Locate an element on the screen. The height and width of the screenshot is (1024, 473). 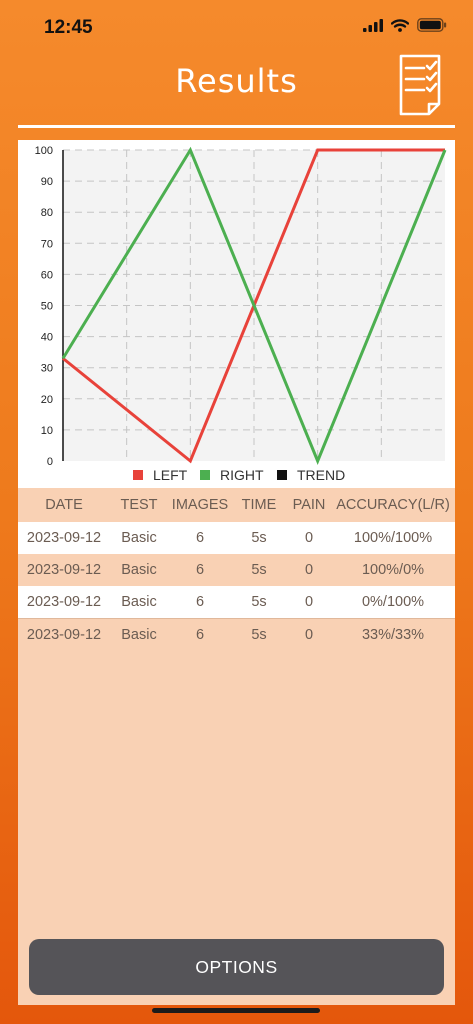
header-test: TEST is located at coordinates (139, 505).